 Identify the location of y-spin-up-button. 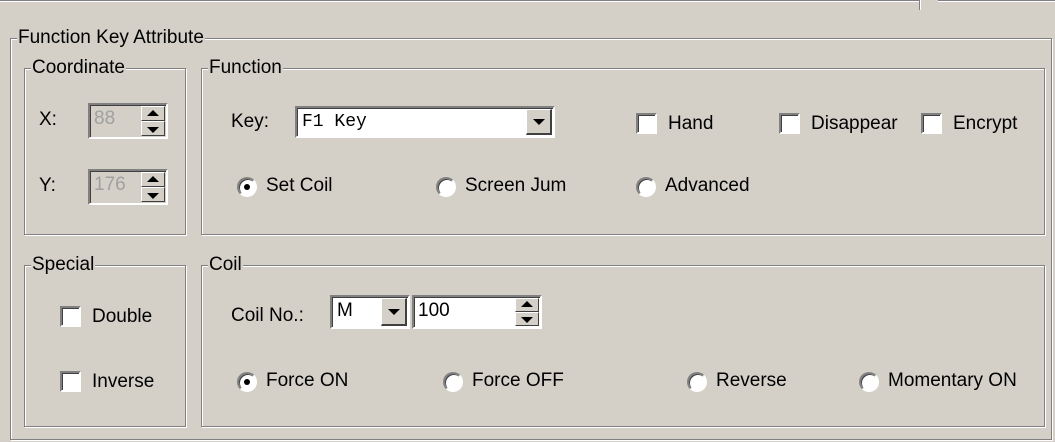
(153, 179).